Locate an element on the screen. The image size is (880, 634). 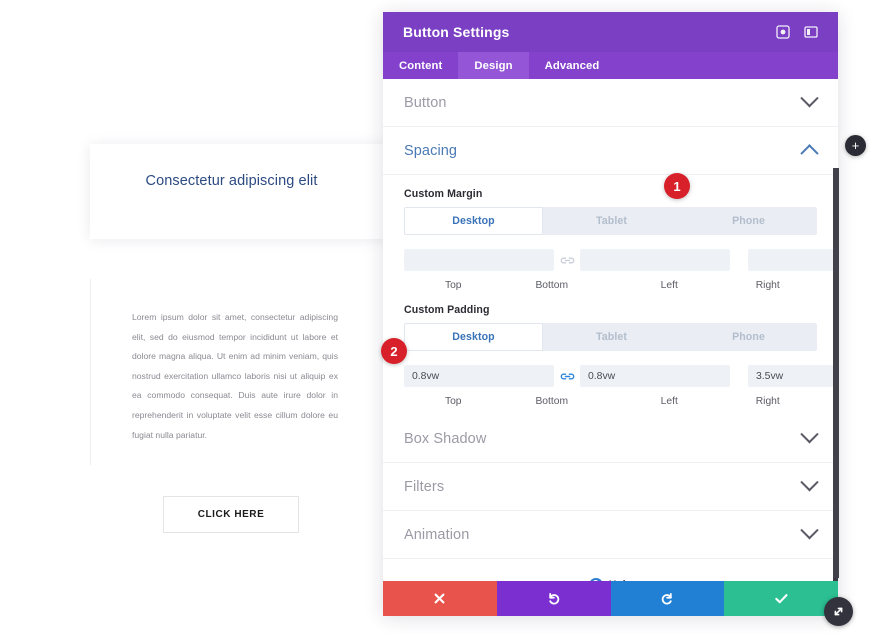
margin-vertical-link-icon is located at coordinates (567, 260).